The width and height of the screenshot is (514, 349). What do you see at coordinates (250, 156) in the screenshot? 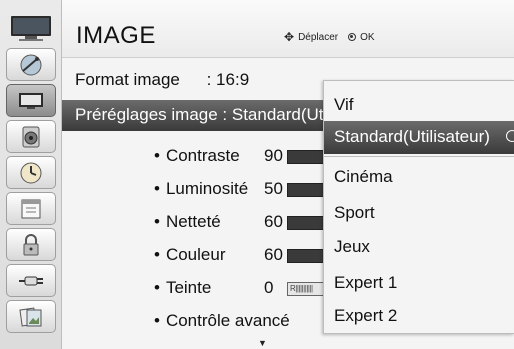
I see `setting-contrast: • Contraste 90` at bounding box center [250, 156].